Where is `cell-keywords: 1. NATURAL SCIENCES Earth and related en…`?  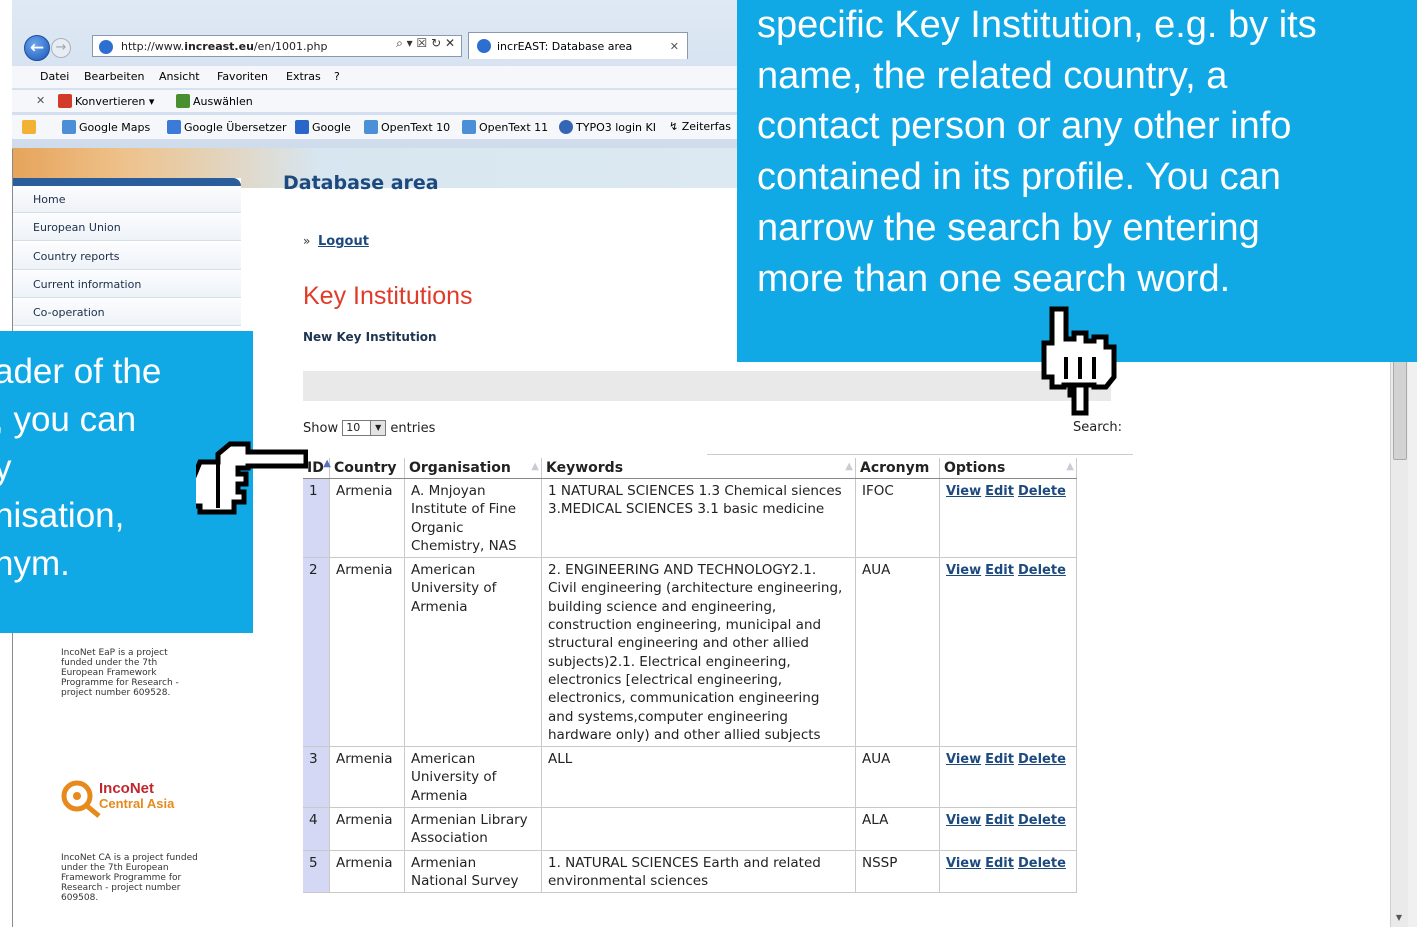 cell-keywords: 1. NATURAL SCIENCES Earth and related en… is located at coordinates (698, 872).